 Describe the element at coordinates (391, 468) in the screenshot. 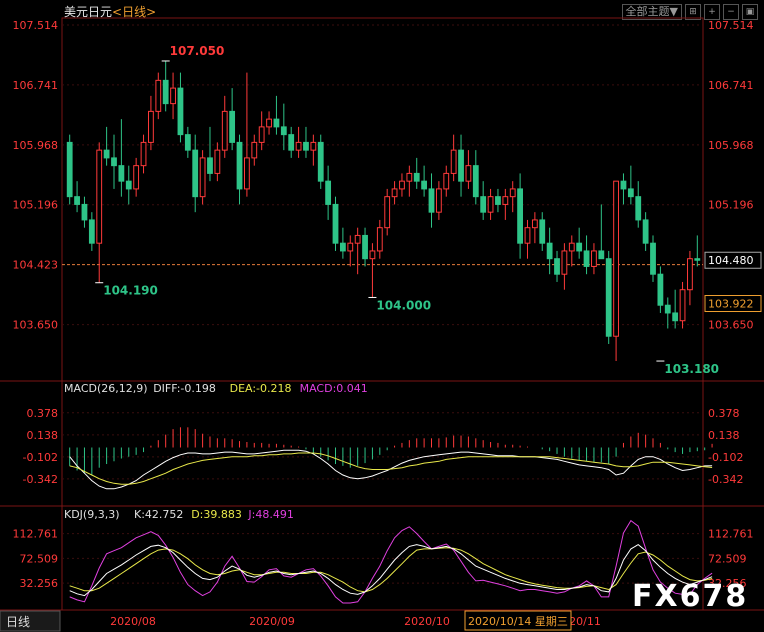

I see `dea-line` at that location.